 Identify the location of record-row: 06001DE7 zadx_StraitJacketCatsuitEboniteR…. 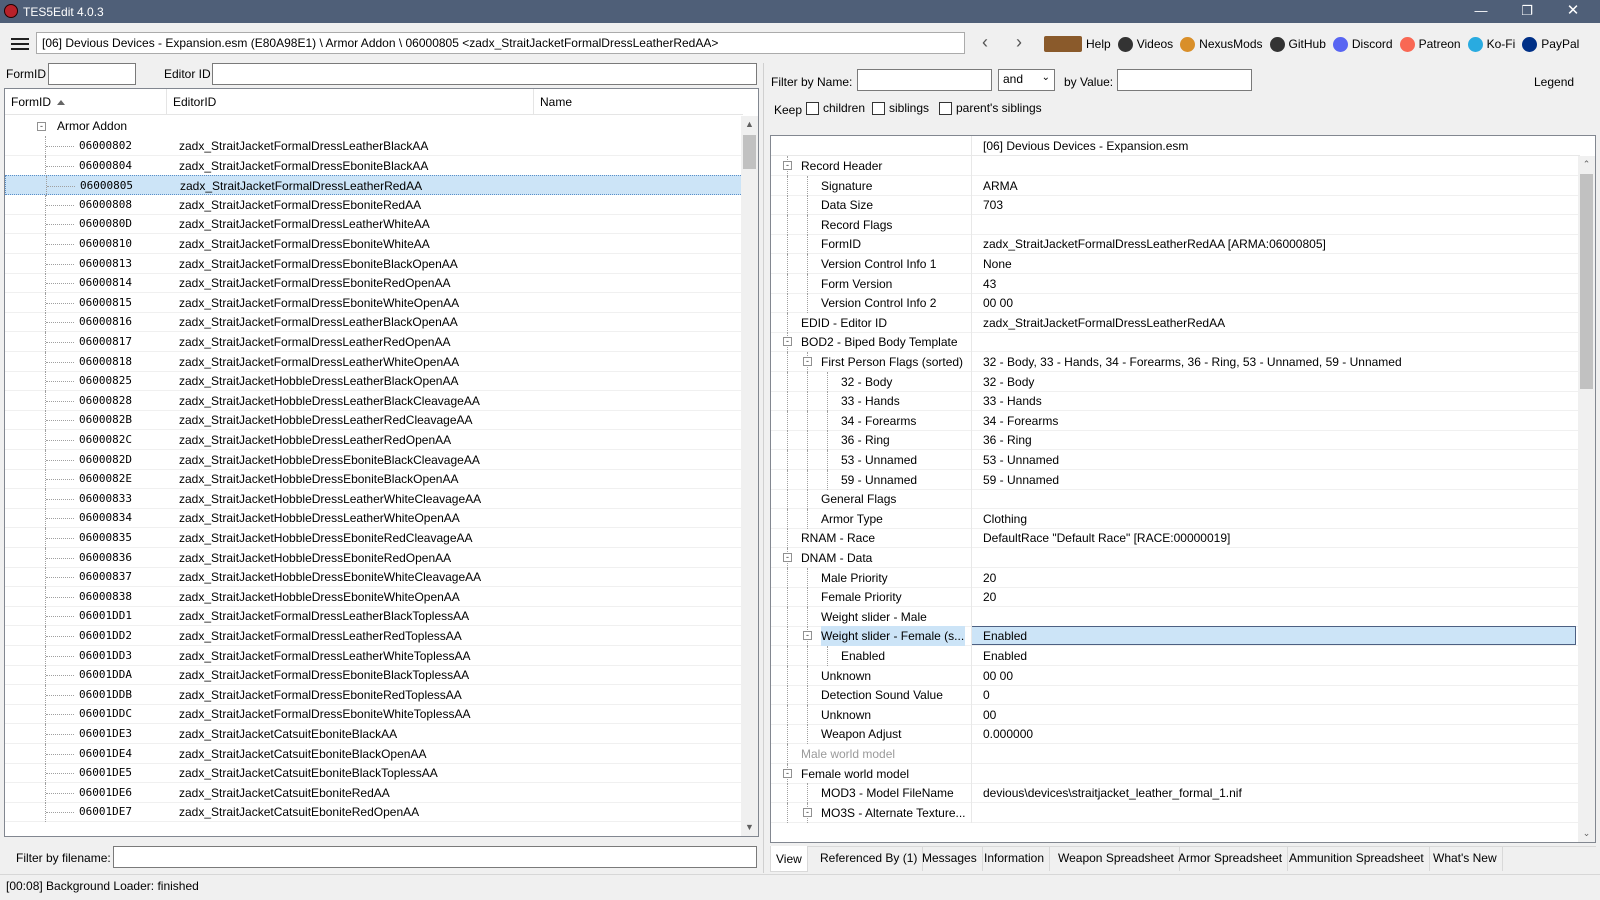
(374, 812).